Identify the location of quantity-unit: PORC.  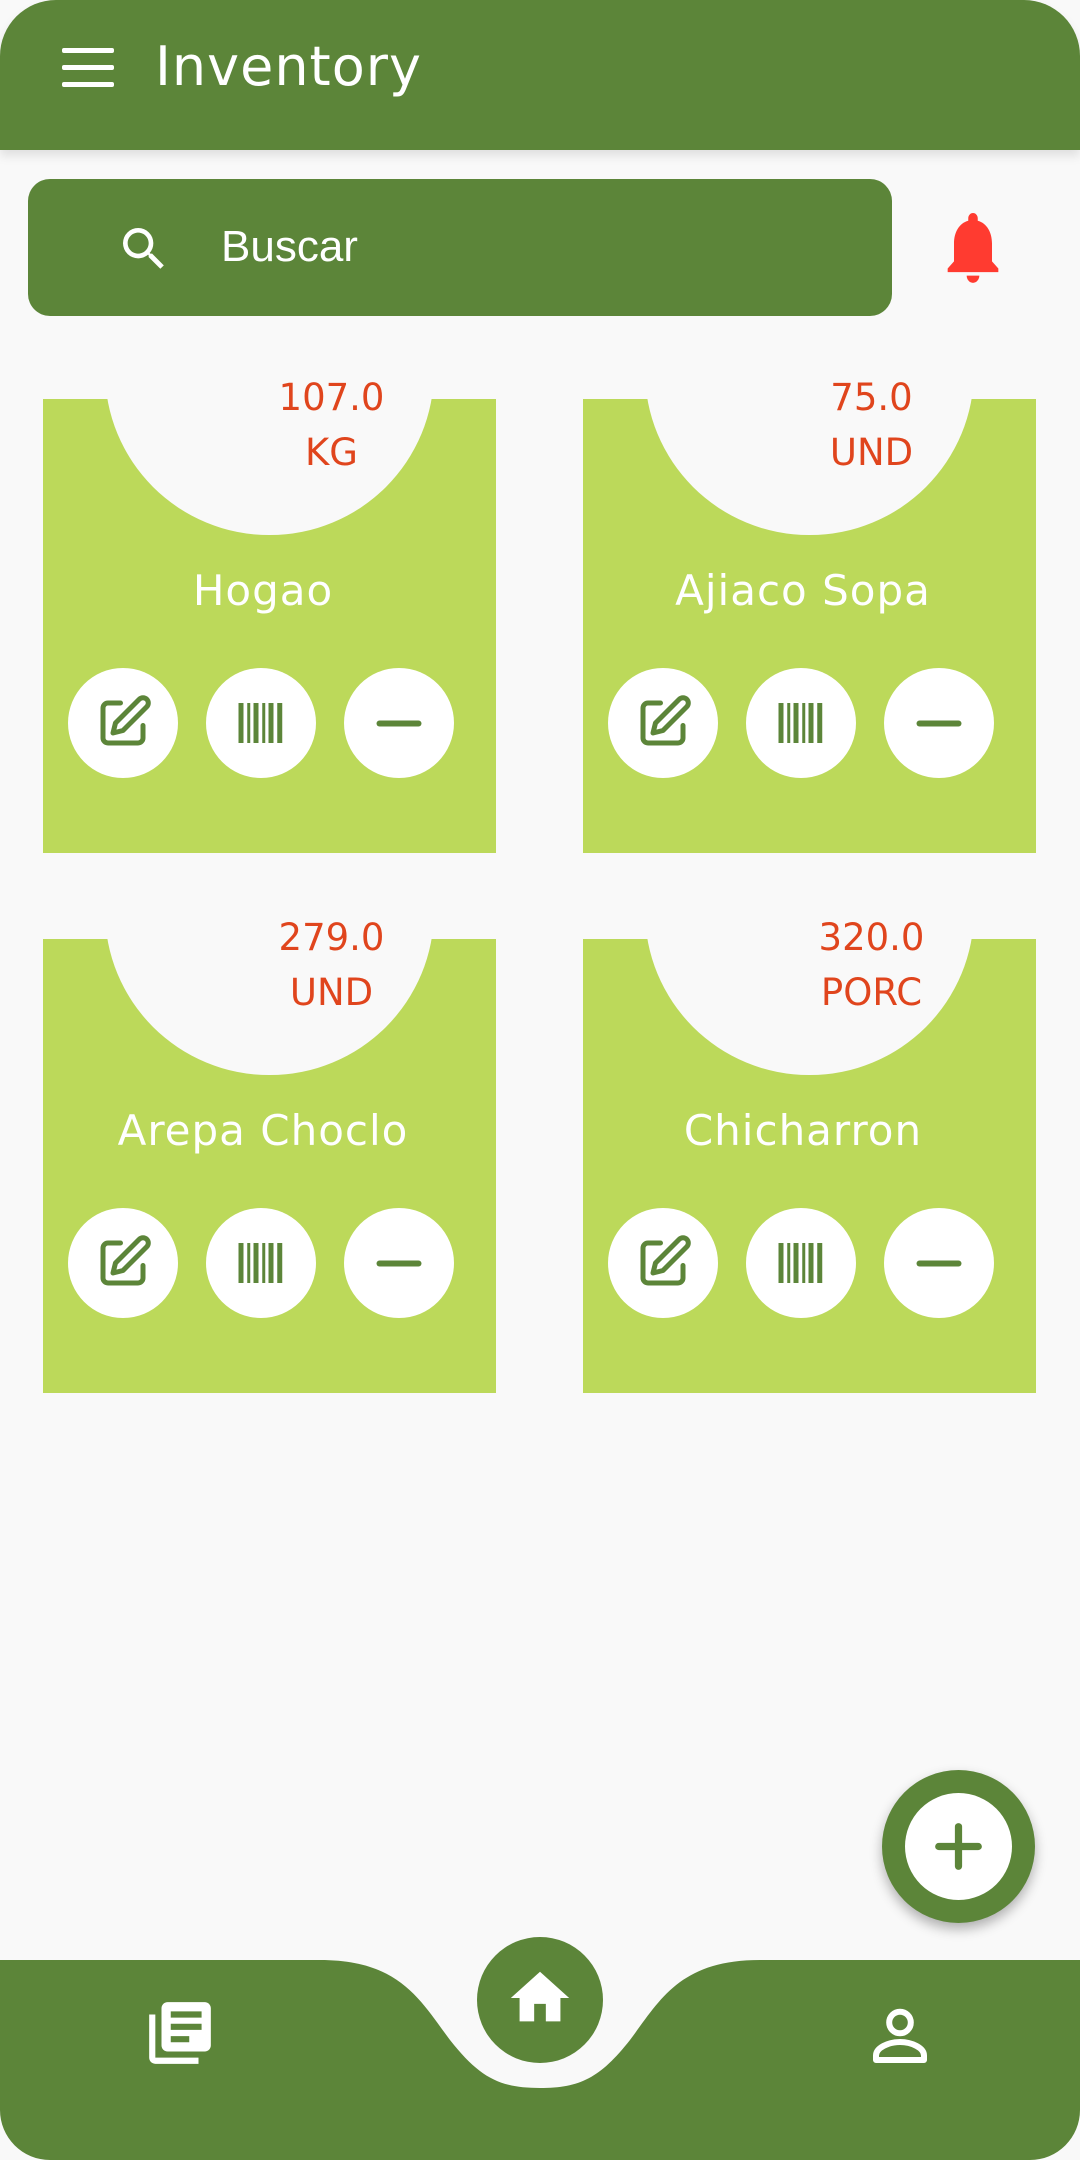
(871, 992).